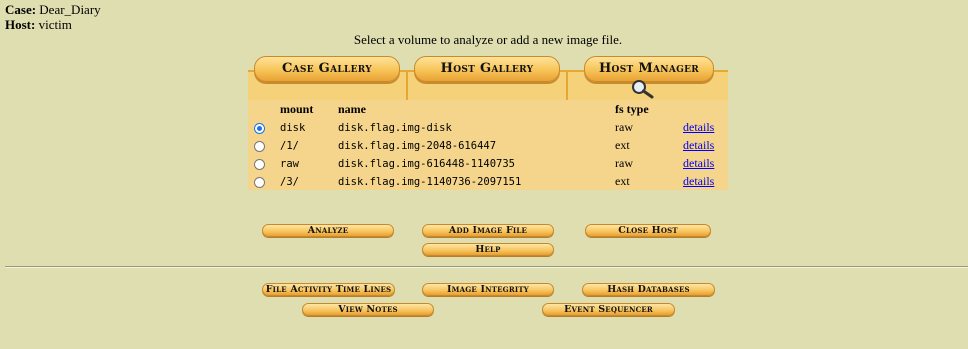  I want to click on name-cell: disk.flag.img-616448-1140735, so click(427, 164).